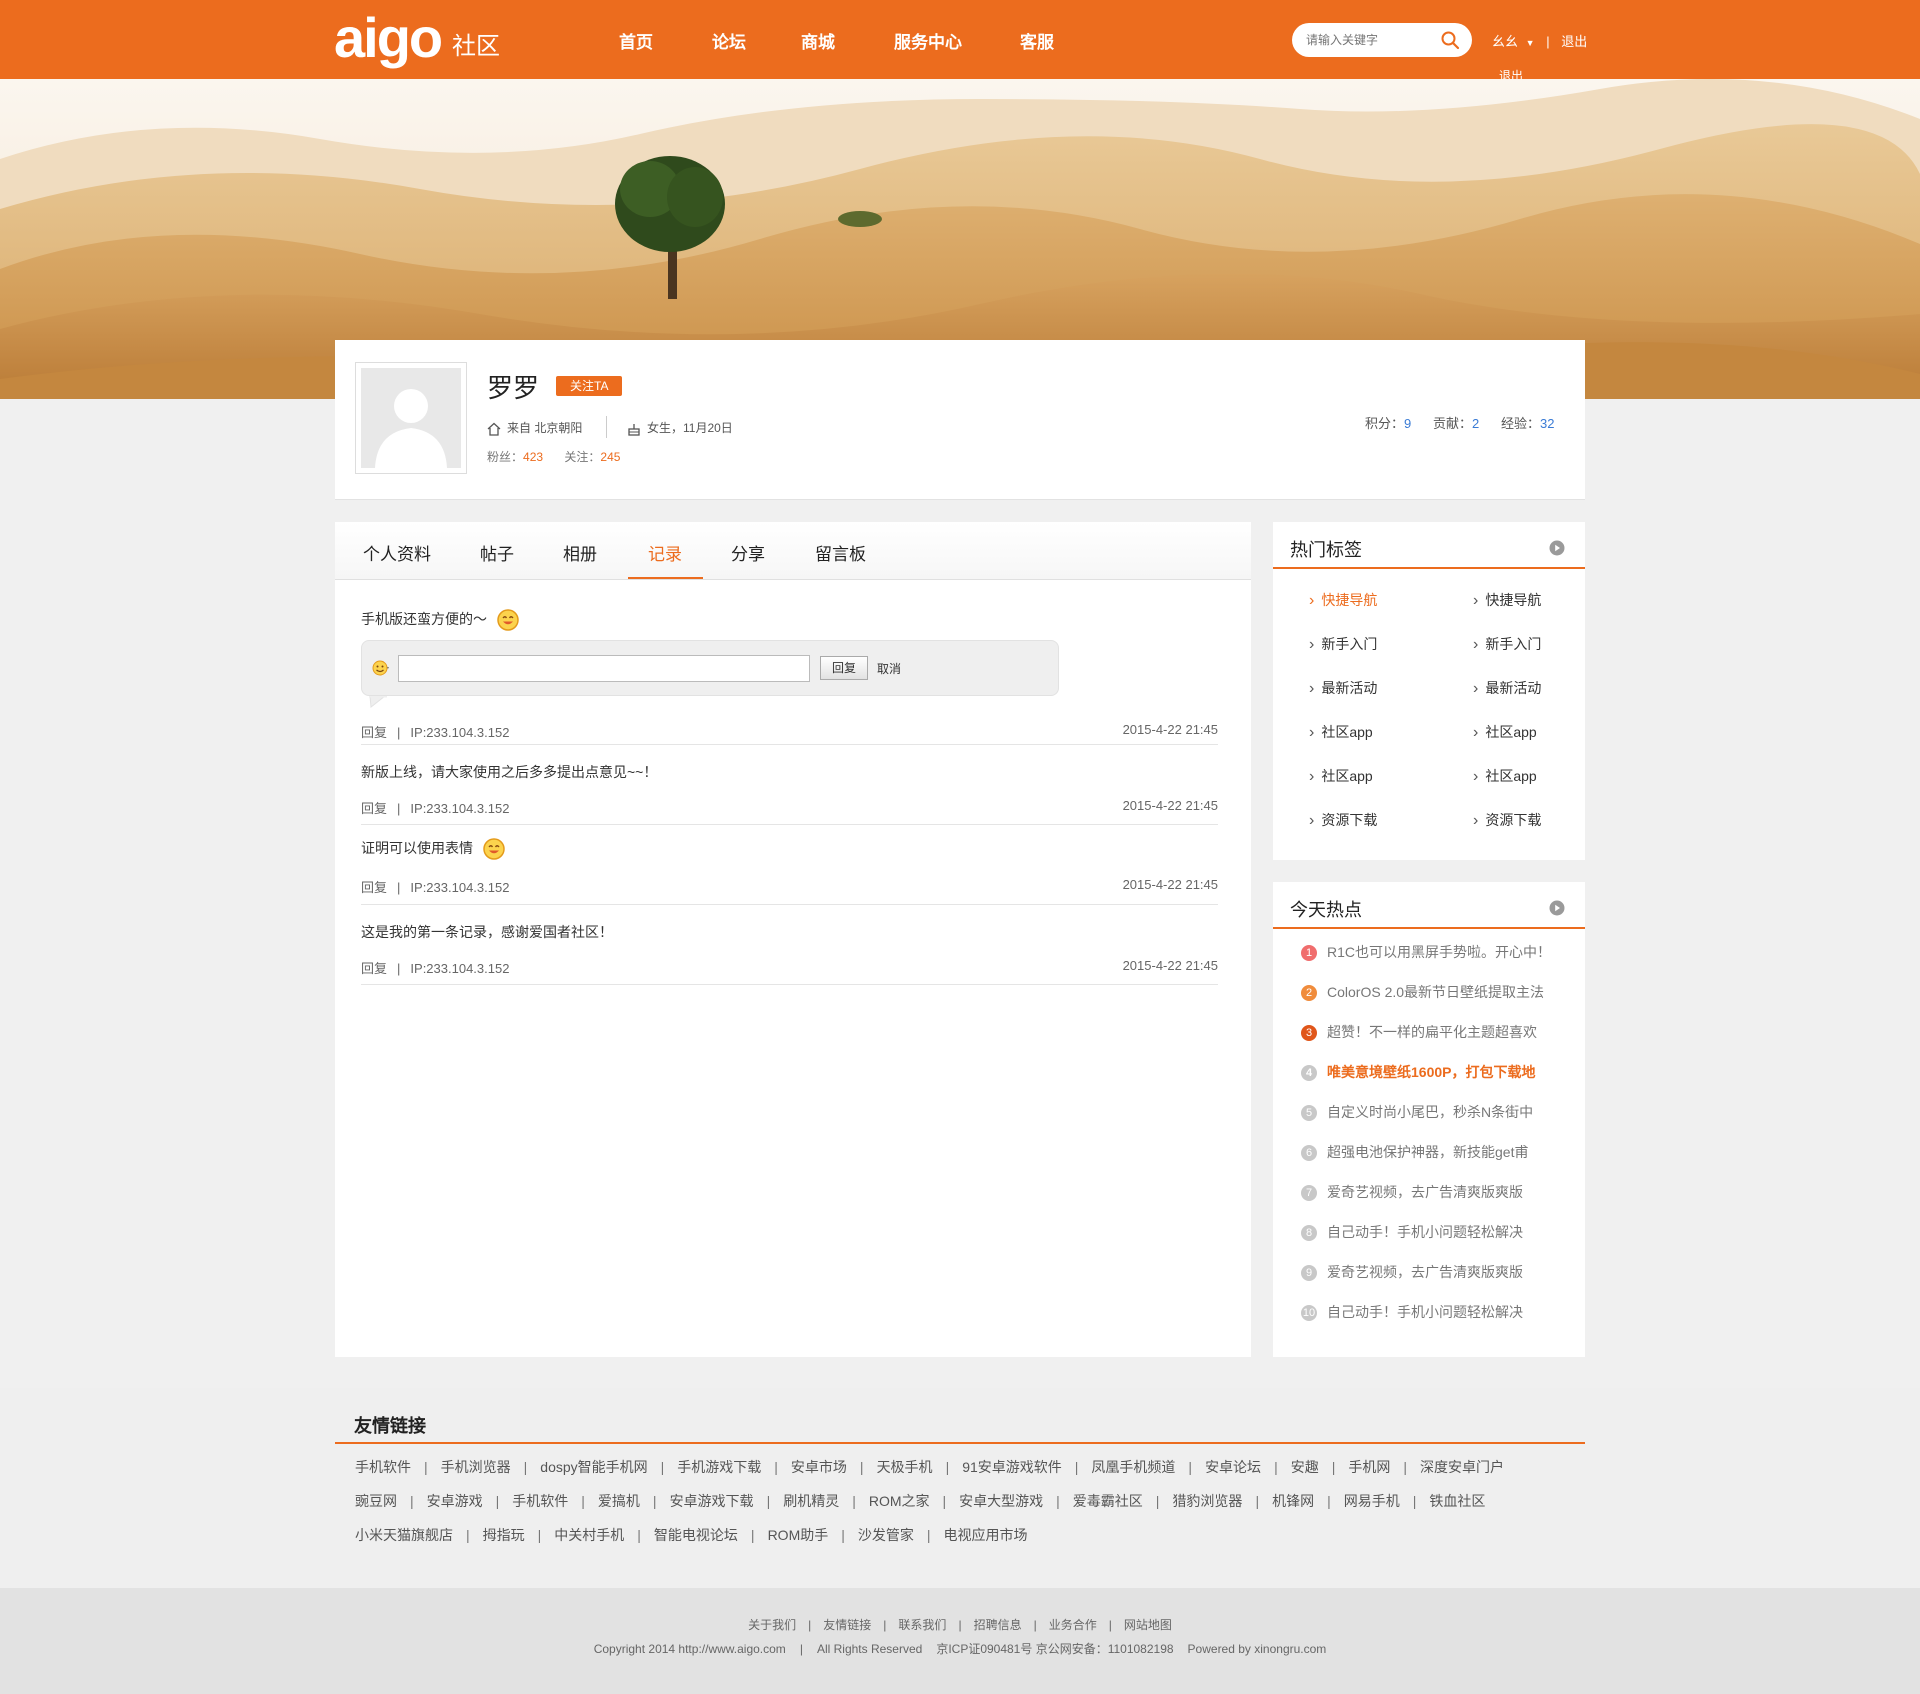 This screenshot has height=1694, width=1920. Describe the element at coordinates (476, 1467) in the screenshot. I see `friend-link: 手机浏览器` at that location.